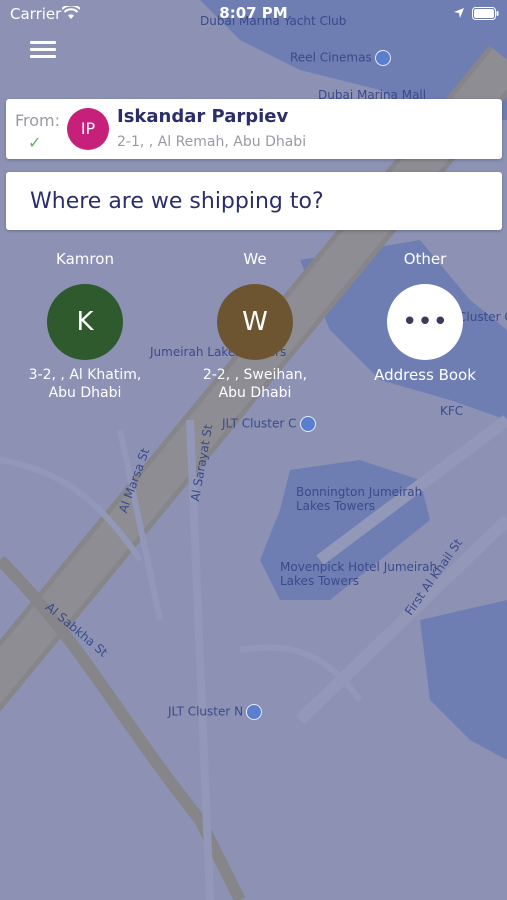  Describe the element at coordinates (425, 259) in the screenshot. I see `recipient-name: Other` at that location.